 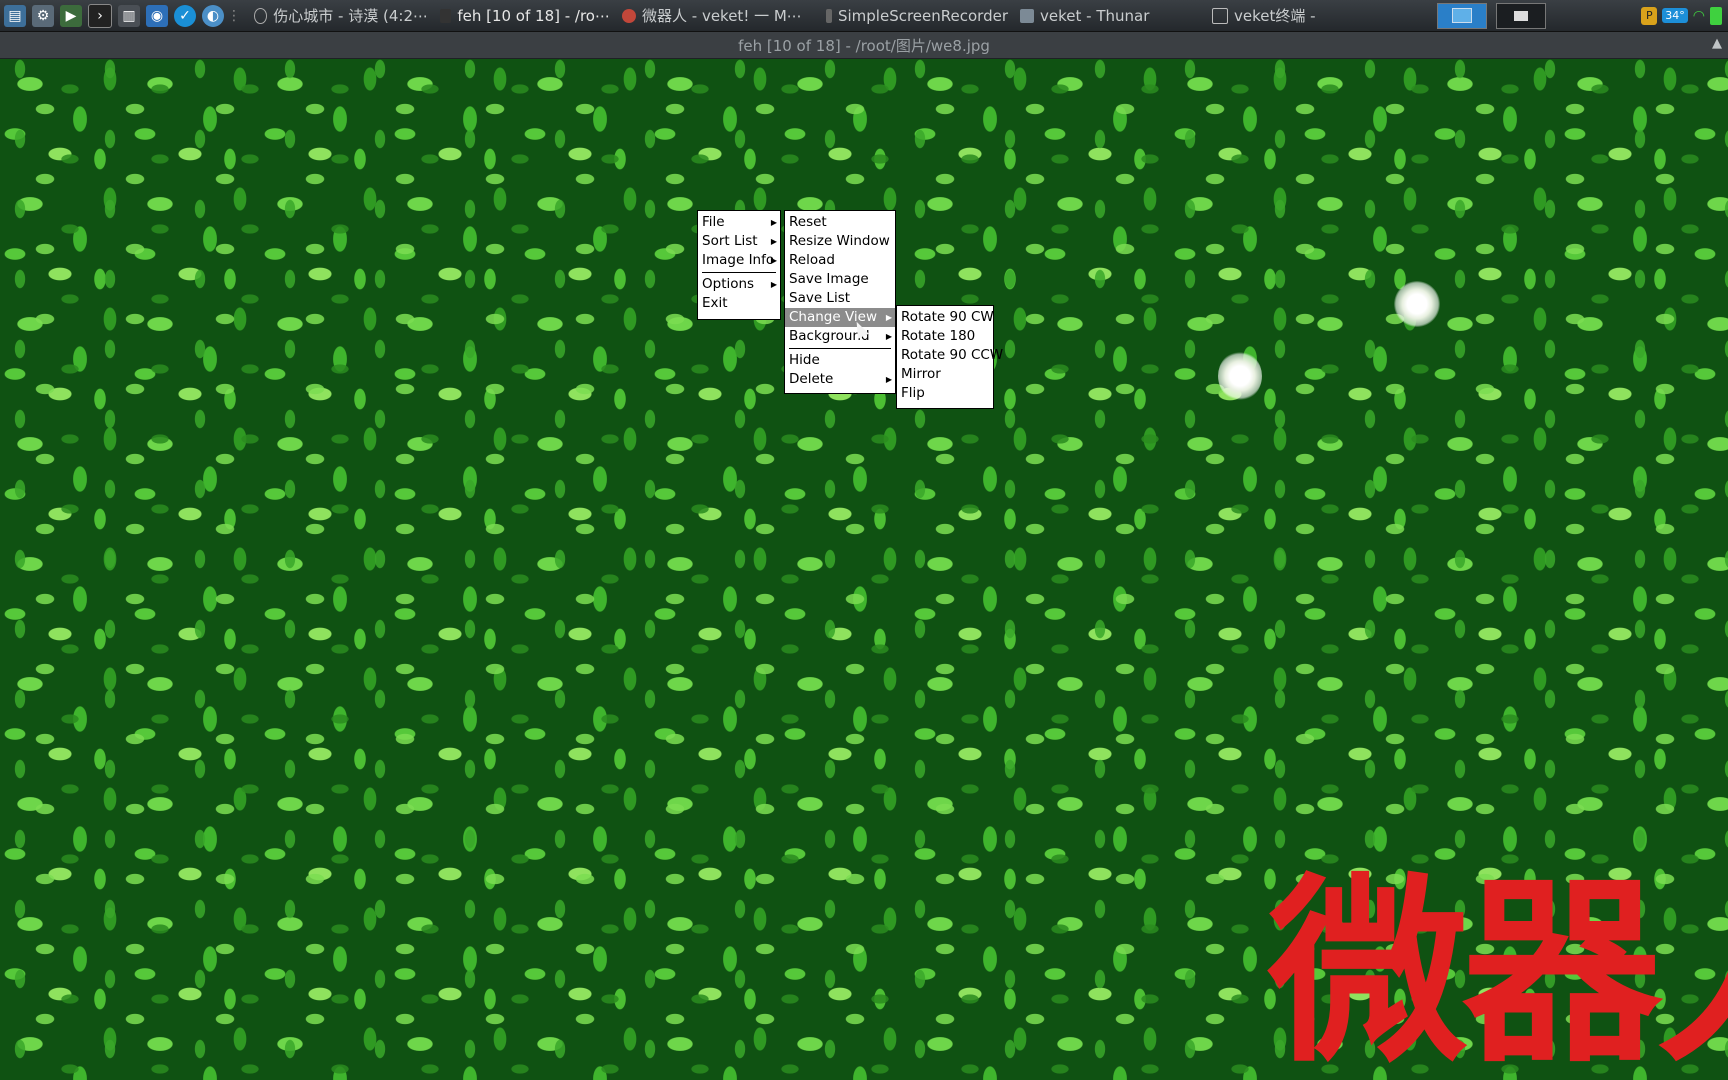 What do you see at coordinates (100, 15) in the screenshot?
I see `terminal-icon: ›` at bounding box center [100, 15].